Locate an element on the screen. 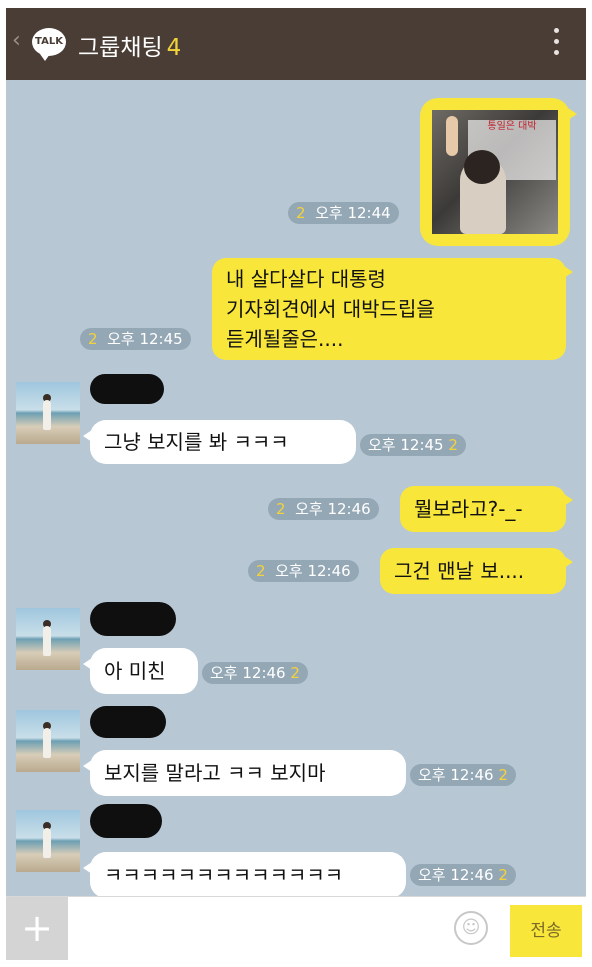  image-message: 통일은 대박 is located at coordinates (498, 172).